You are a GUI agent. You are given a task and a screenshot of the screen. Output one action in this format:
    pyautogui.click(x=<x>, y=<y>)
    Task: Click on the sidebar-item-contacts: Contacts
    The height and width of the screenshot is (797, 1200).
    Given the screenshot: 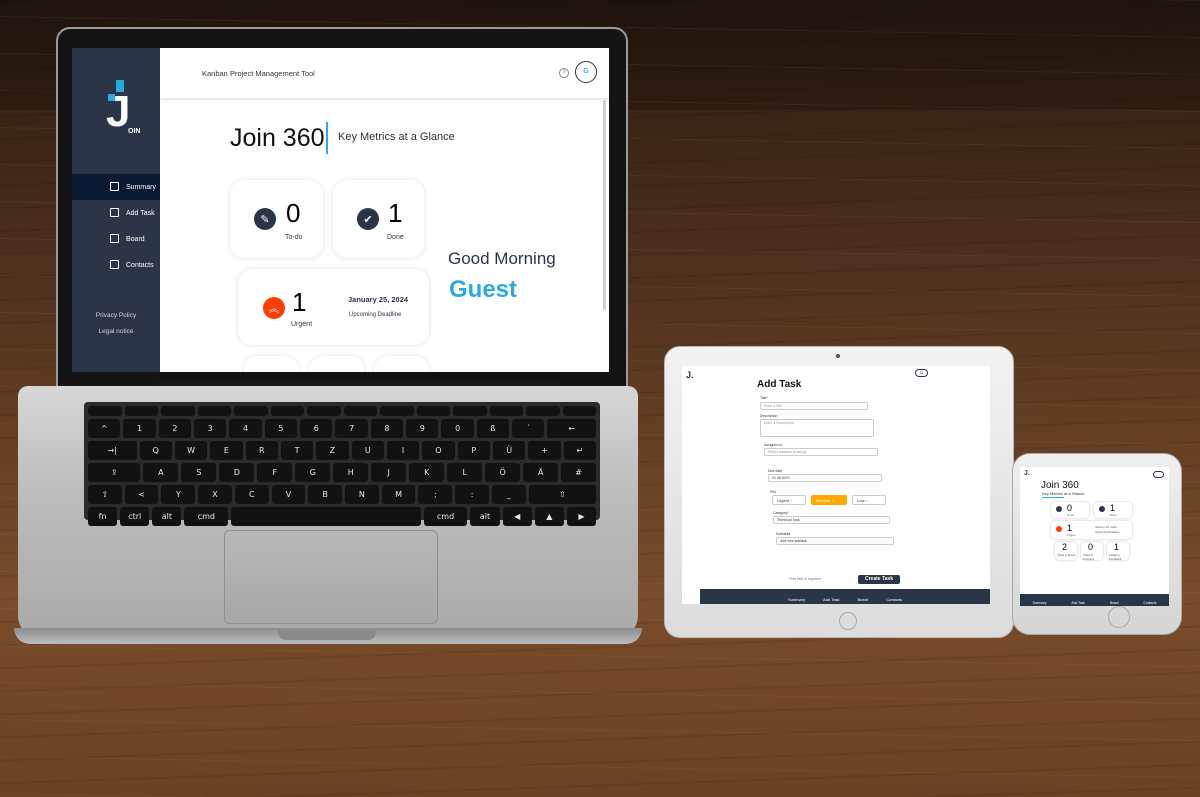 What is the action you would take?
    pyautogui.click(x=116, y=265)
    